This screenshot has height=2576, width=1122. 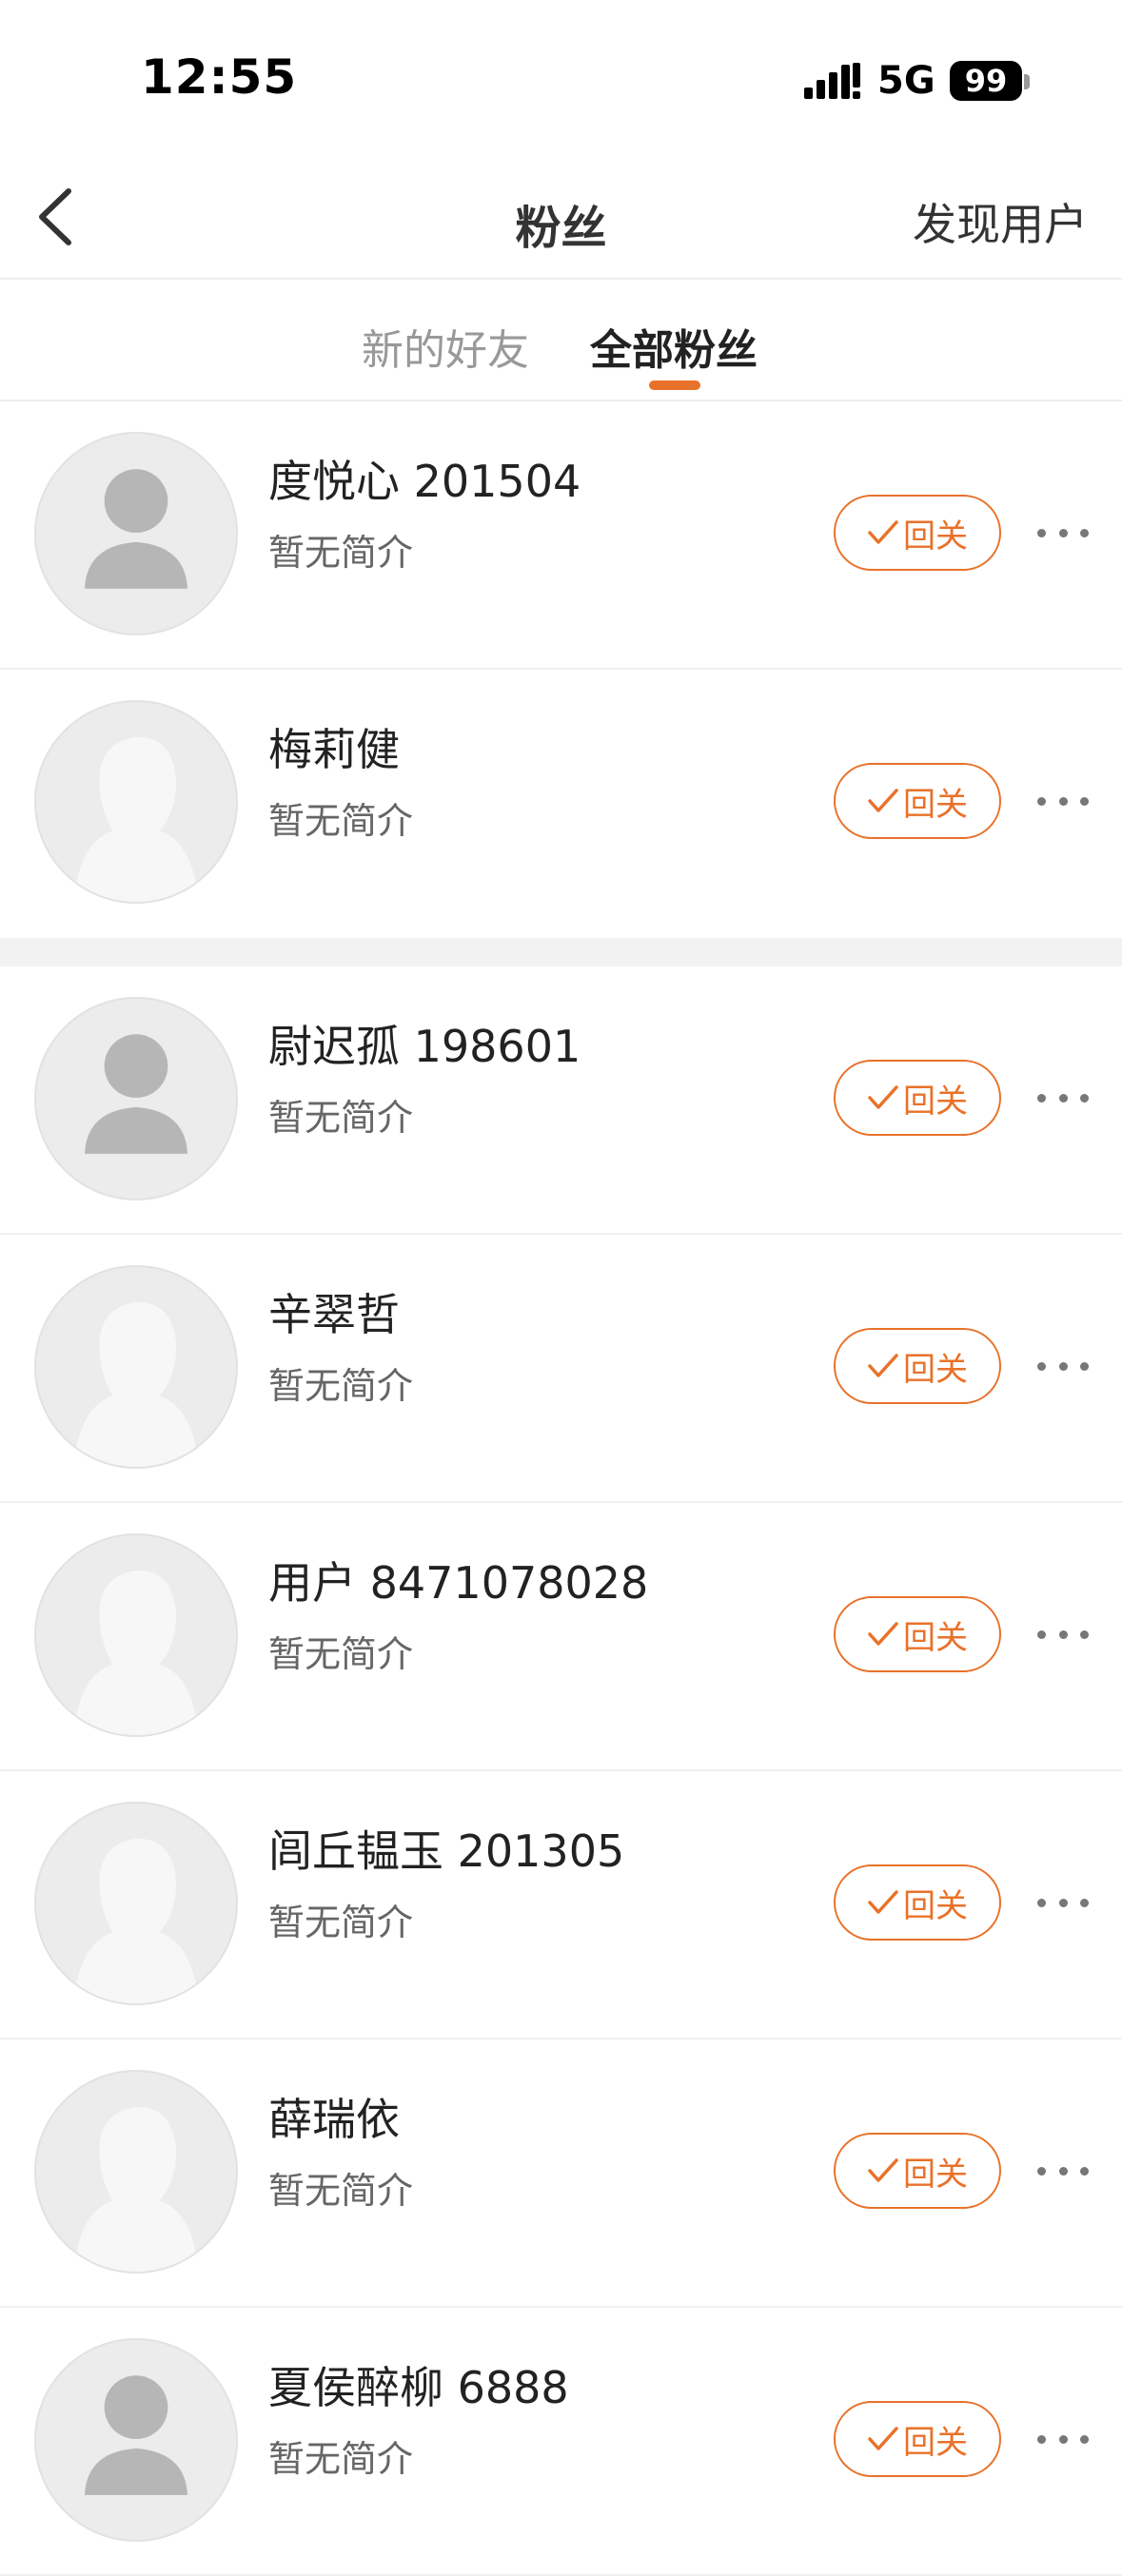 What do you see at coordinates (445, 347) in the screenshot?
I see `tab-new-friends: 新的好友` at bounding box center [445, 347].